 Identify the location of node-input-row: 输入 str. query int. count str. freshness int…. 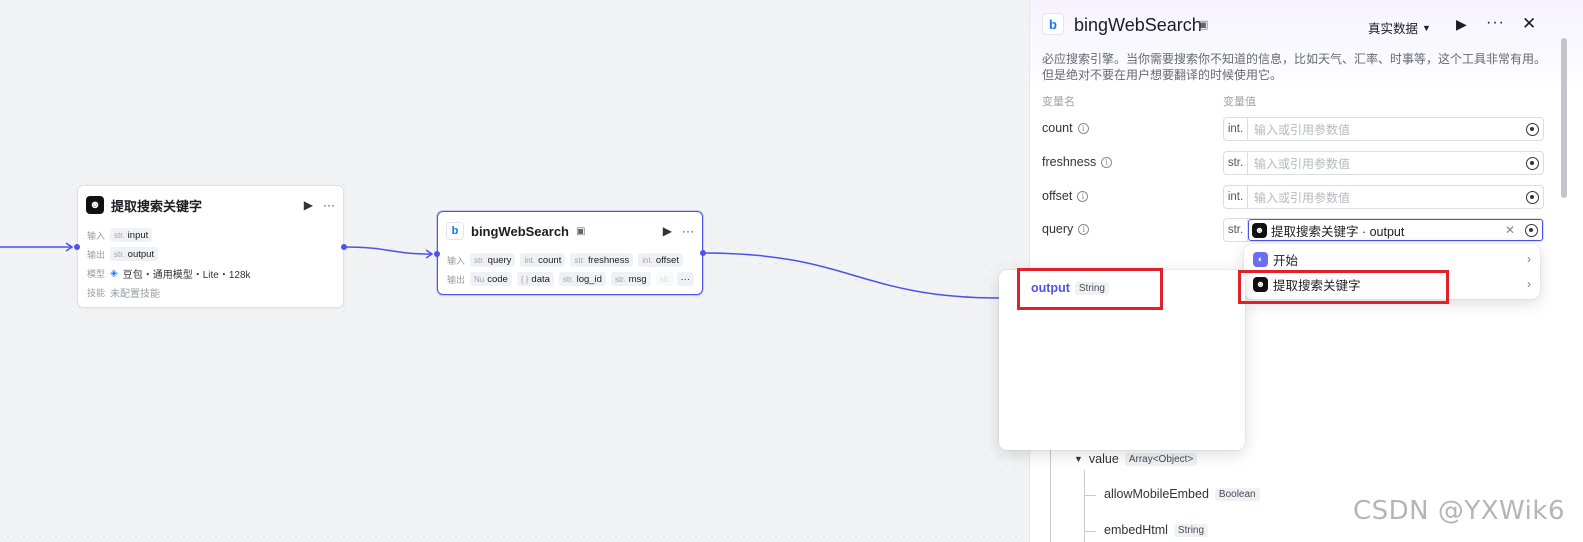
(570, 260).